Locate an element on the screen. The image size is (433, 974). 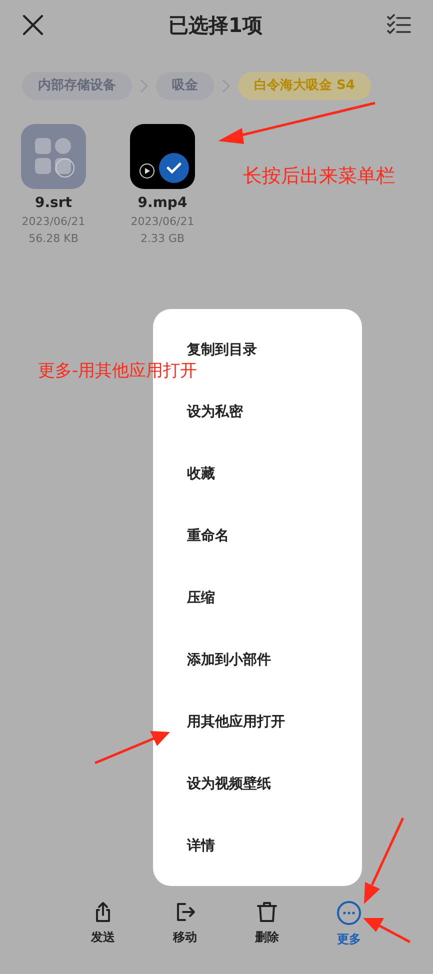
menu-item: 详情 is located at coordinates (201, 846).